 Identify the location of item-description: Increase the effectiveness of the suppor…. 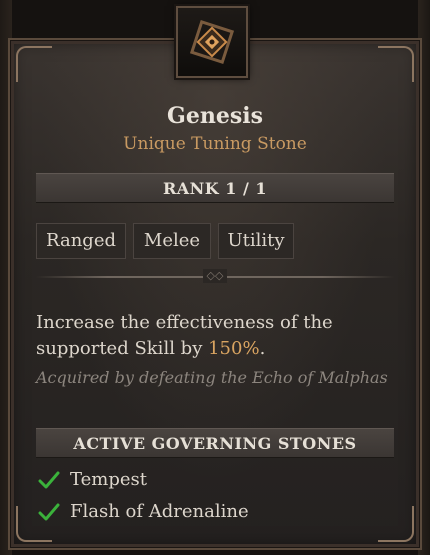
(216, 336).